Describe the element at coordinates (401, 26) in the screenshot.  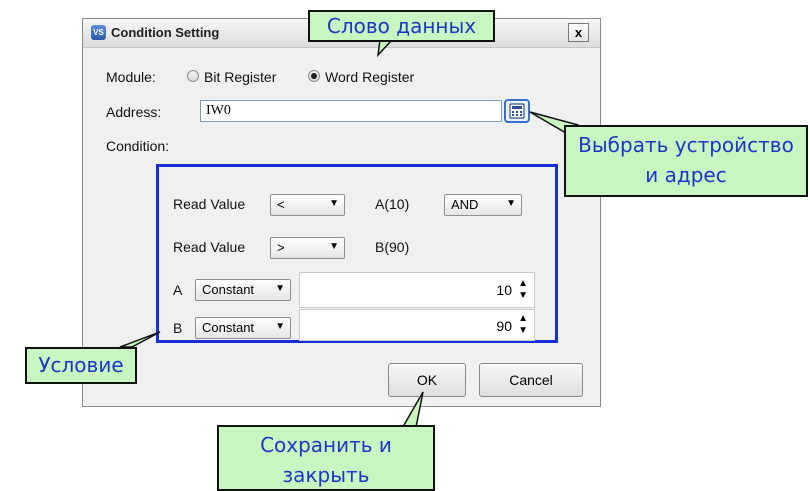
I see `data-word-callout: Слово данных` at that location.